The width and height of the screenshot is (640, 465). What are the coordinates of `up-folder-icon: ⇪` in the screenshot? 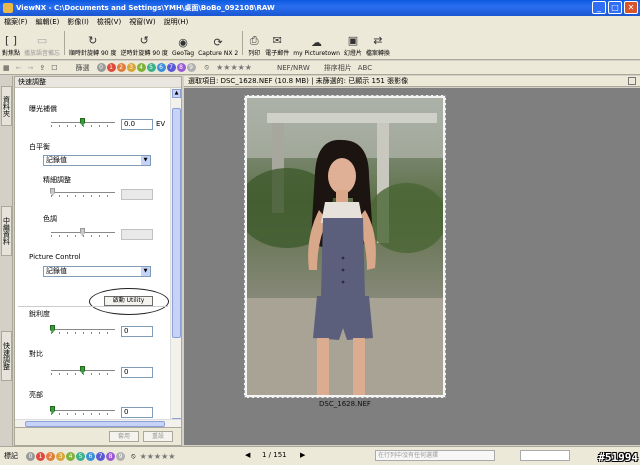 It's located at (42, 68).